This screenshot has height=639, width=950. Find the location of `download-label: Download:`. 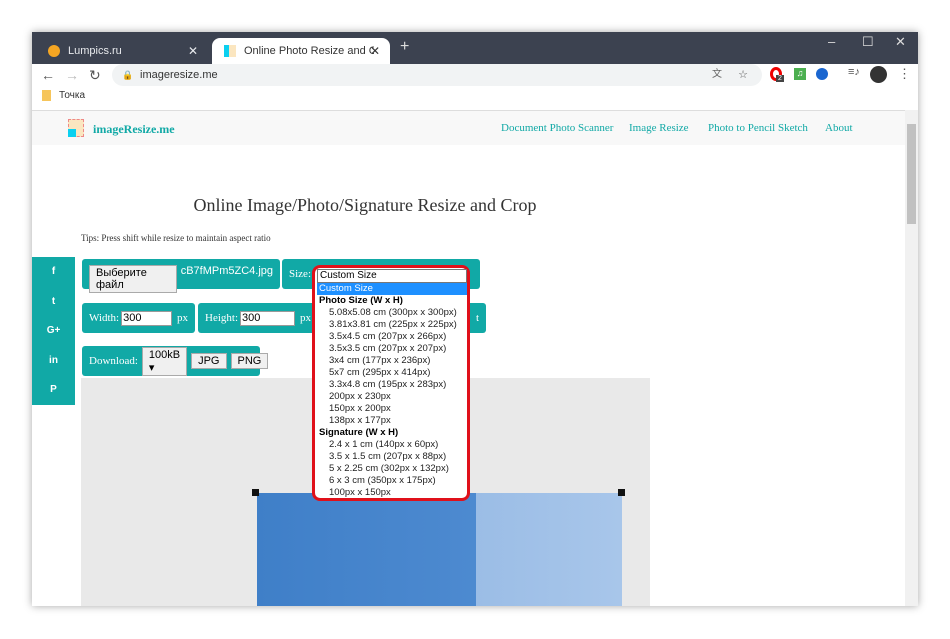

download-label: Download: is located at coordinates (113, 361).